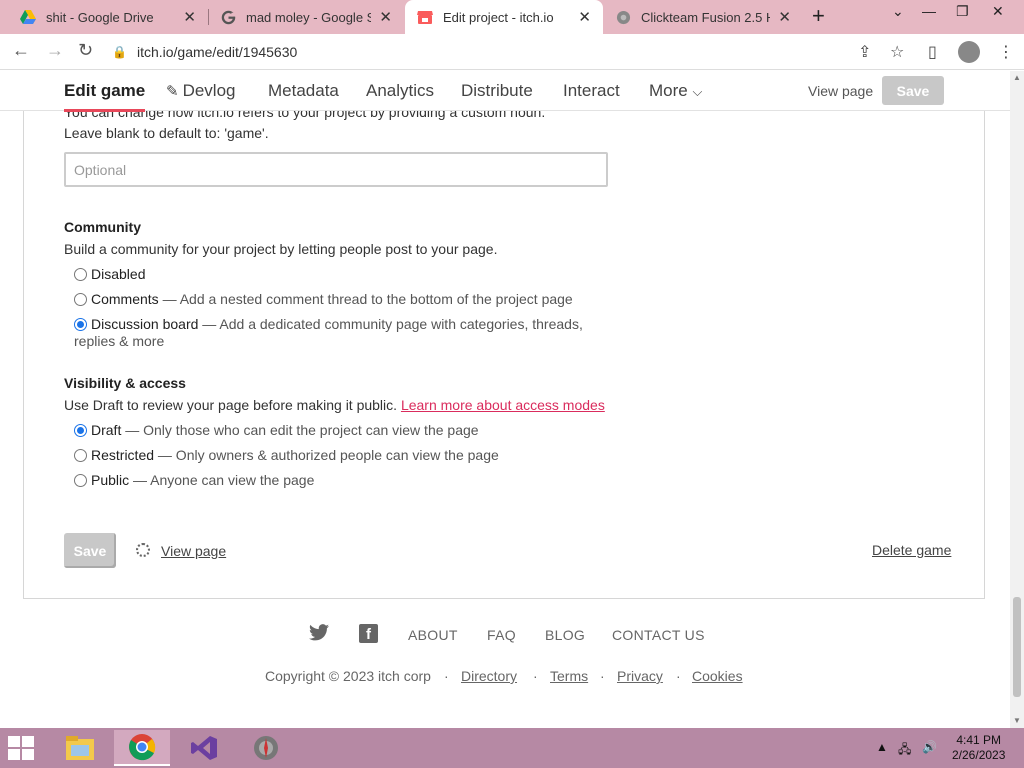 The width and height of the screenshot is (1024, 768). What do you see at coordinates (818, 16) in the screenshot?
I see `new-tab-plus-icon: +` at bounding box center [818, 16].